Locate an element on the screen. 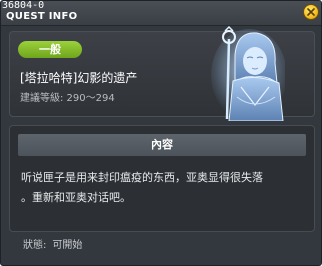  quest-description-line: 听说匣子是用来封印瘟疫的东西，亚奥显得很失落 is located at coordinates (142, 177).